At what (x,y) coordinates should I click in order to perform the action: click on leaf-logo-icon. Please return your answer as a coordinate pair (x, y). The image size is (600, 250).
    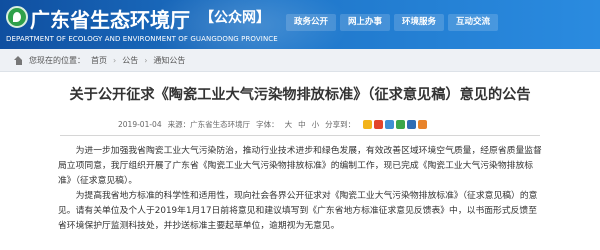
    Looking at the image, I should click on (17, 17).